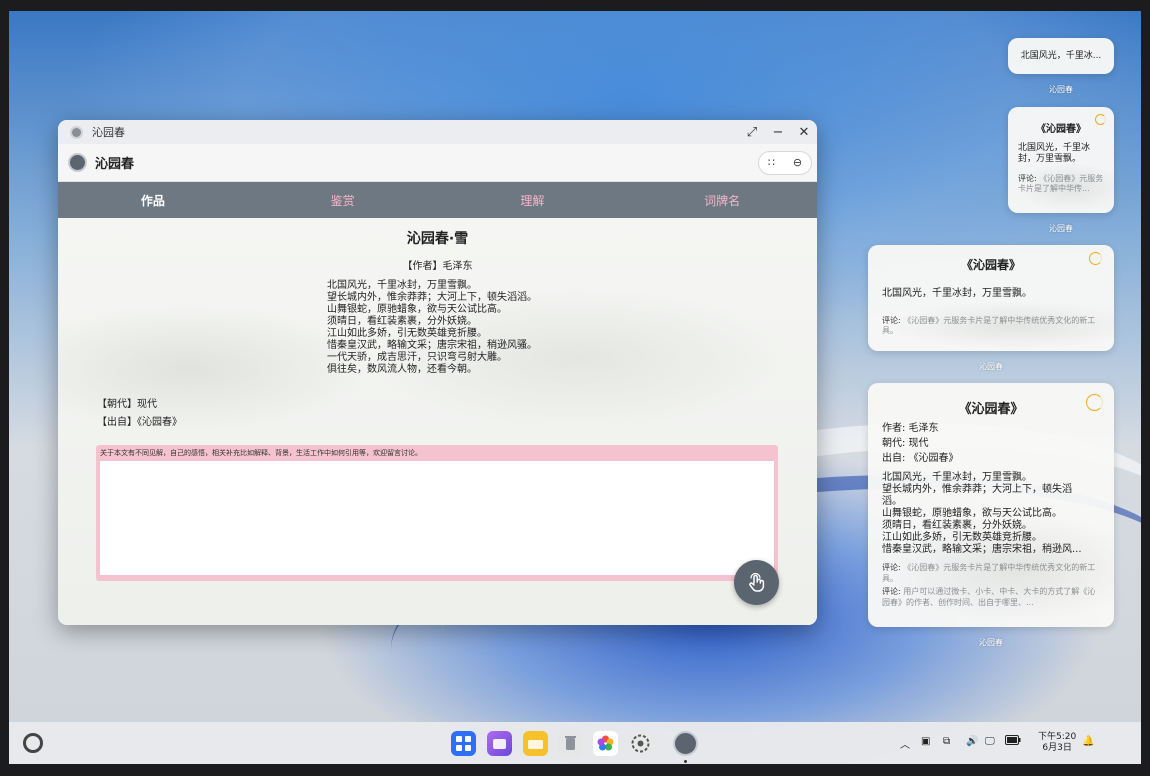 This screenshot has width=1150, height=776. Describe the element at coordinates (499, 743) in the screenshot. I see `multitask-icon` at that location.